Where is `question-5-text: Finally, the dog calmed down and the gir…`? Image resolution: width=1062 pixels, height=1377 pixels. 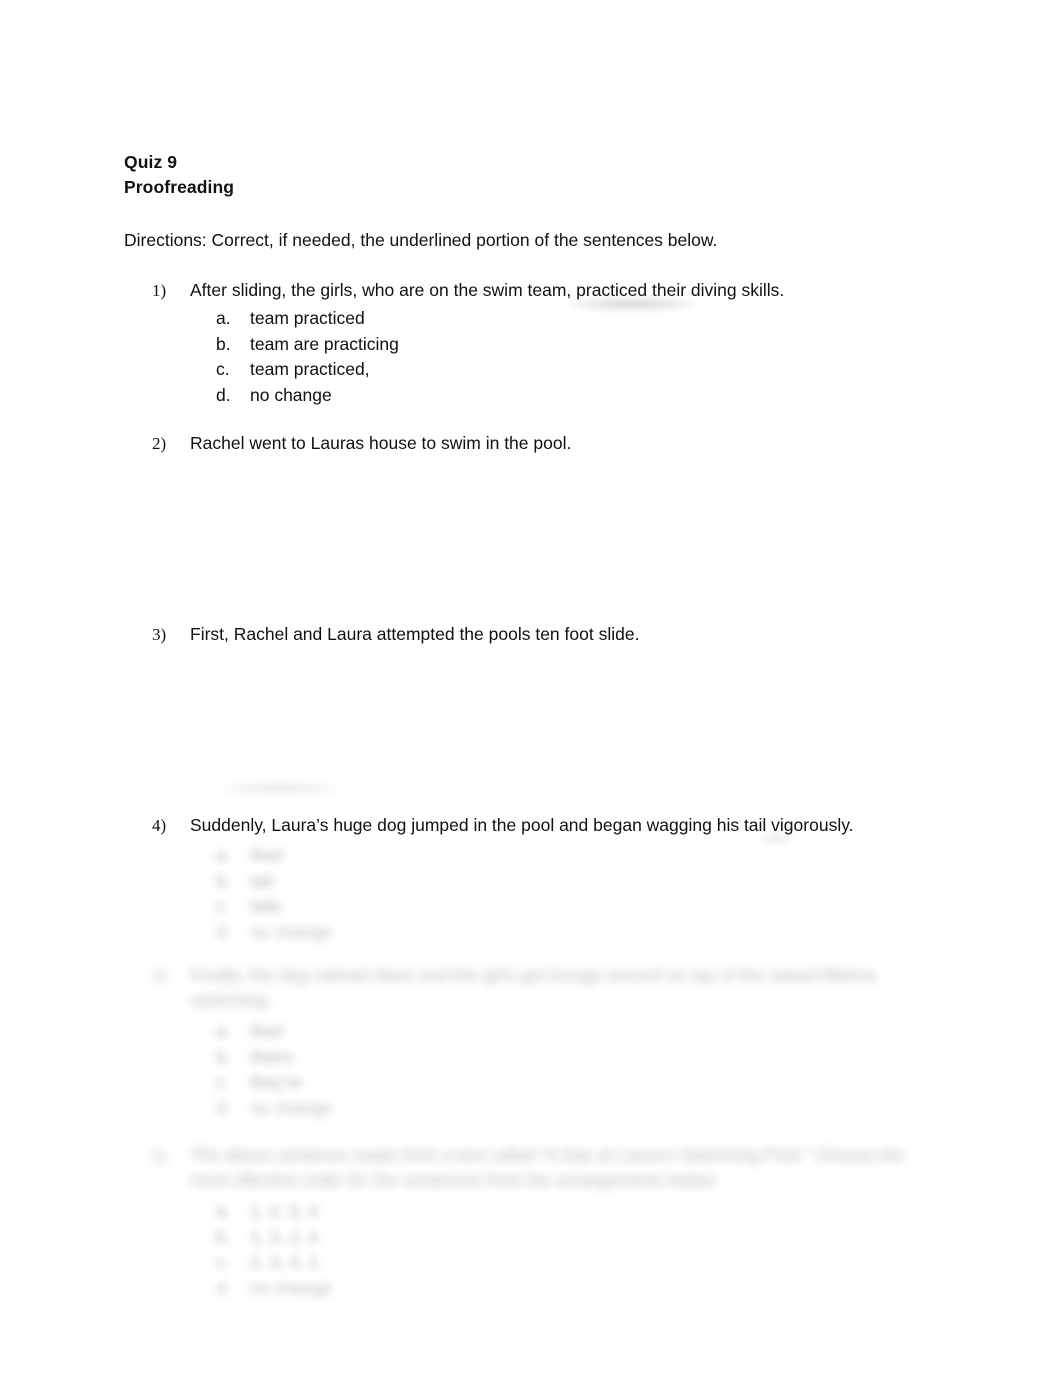 question-5-text: Finally, the dog calmed down and the gir… is located at coordinates (533, 987).